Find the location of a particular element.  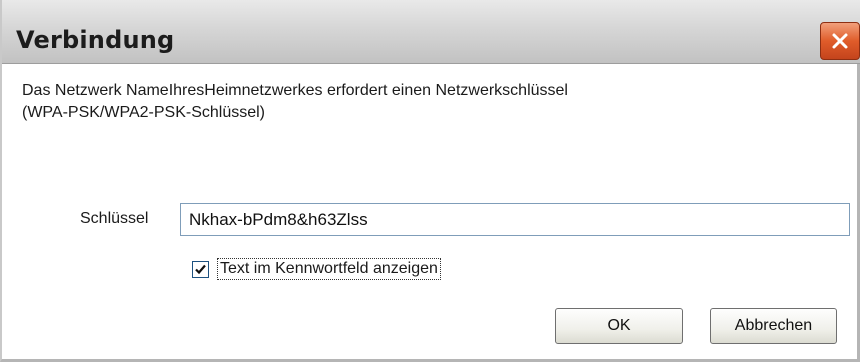

close-icon is located at coordinates (840, 41).